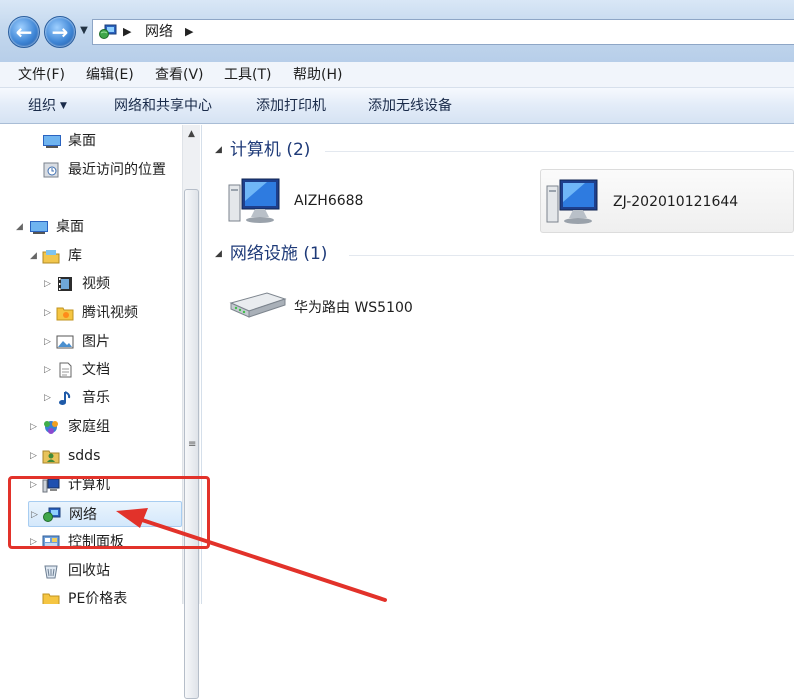 This screenshot has width=794, height=699. Describe the element at coordinates (106, 456) in the screenshot. I see `tree-item-sdds: ▷ sdds` at that location.